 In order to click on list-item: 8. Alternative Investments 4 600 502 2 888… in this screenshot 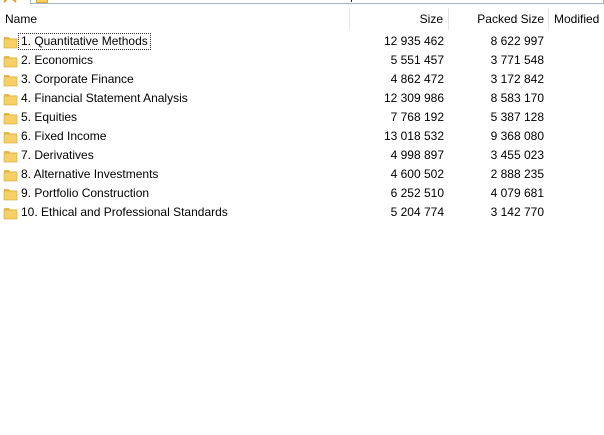, I will do `click(302, 174)`.